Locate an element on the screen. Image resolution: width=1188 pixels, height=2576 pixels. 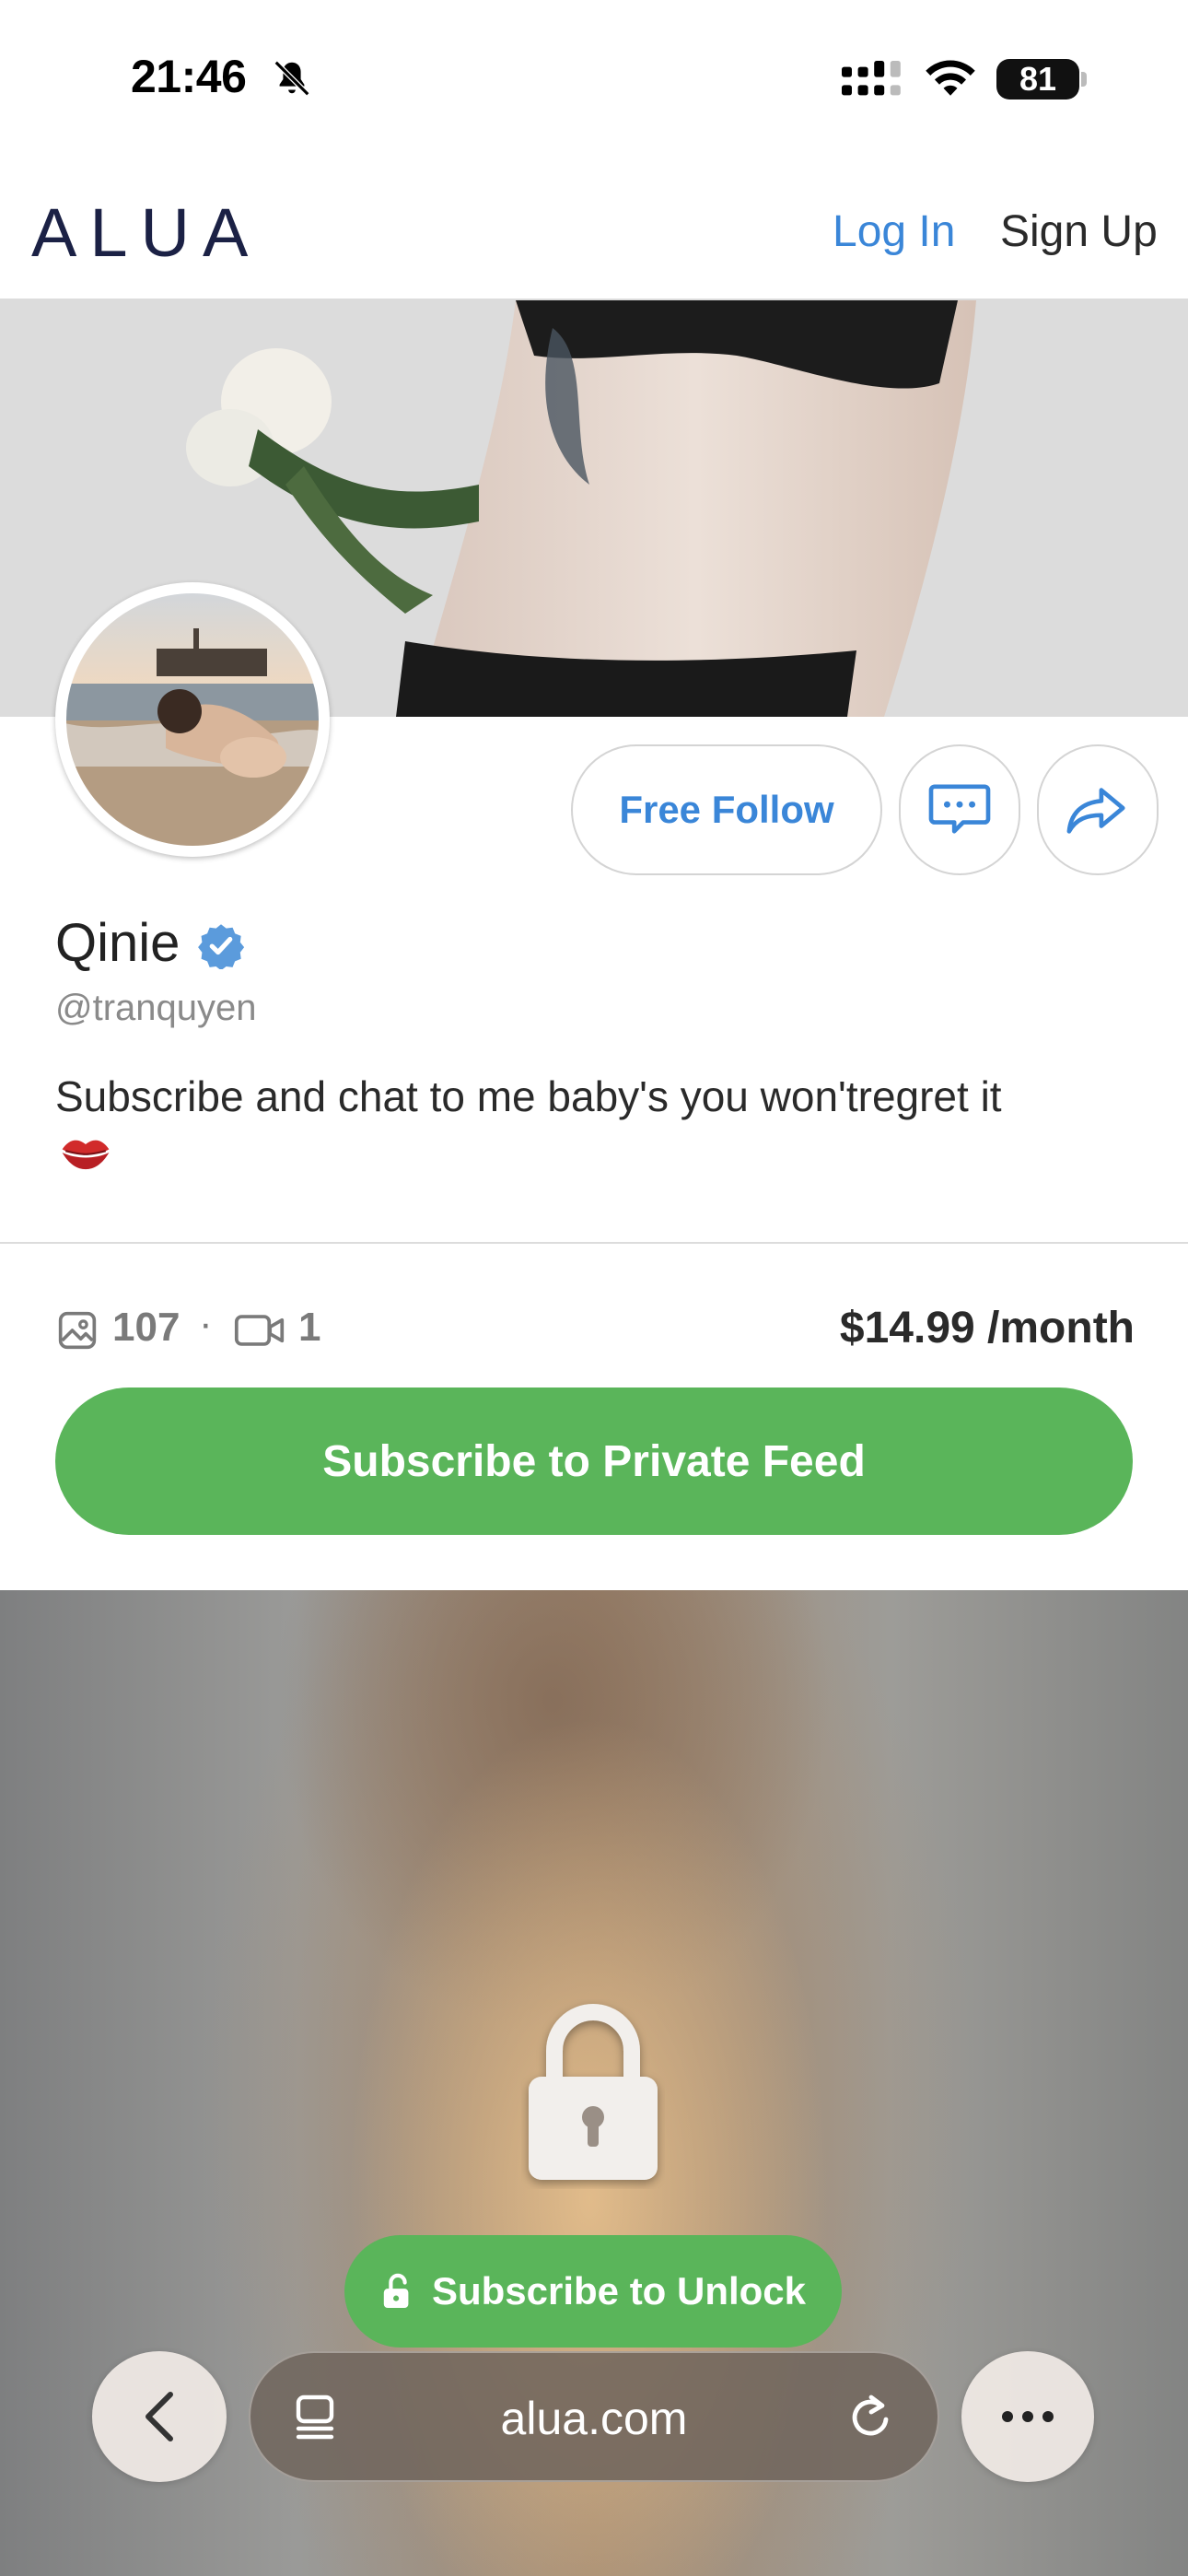
signup-link: Sign Up is located at coordinates (1079, 231).